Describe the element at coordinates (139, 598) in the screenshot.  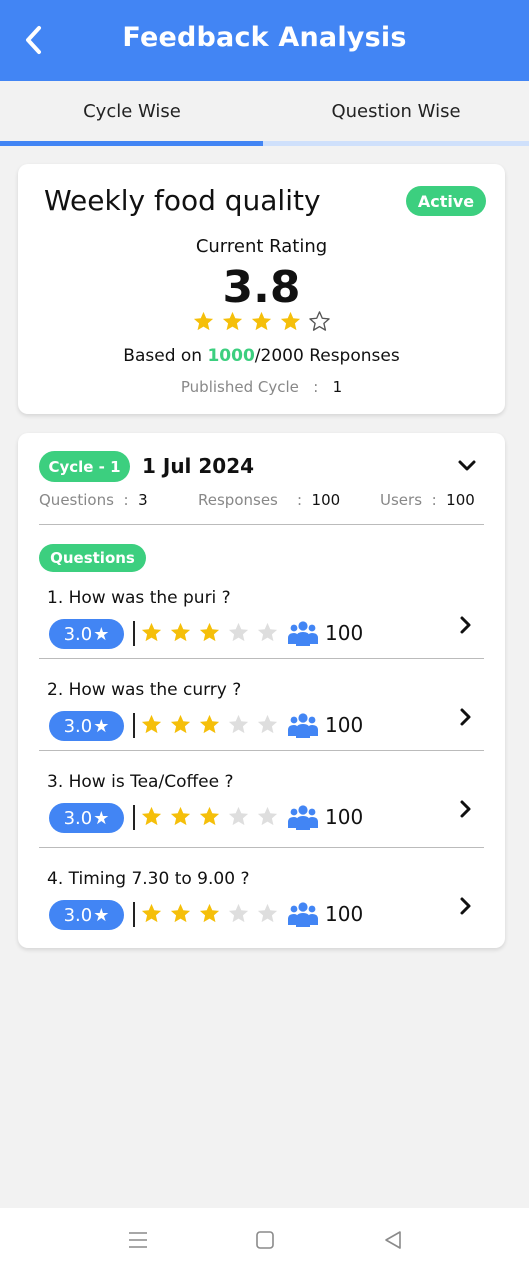
I see `question-text: 1. How was the puri ?` at that location.